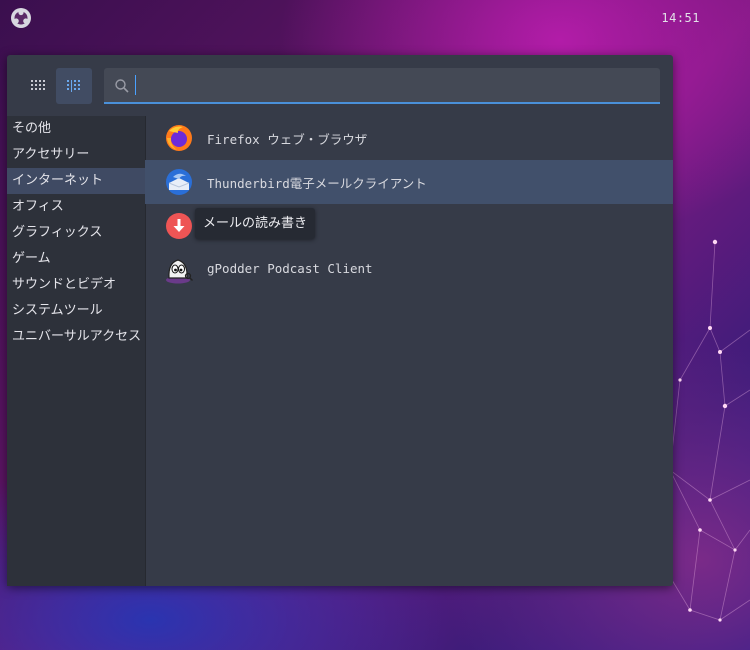  Describe the element at coordinates (179, 226) in the screenshot. I see `download-icon` at that location.